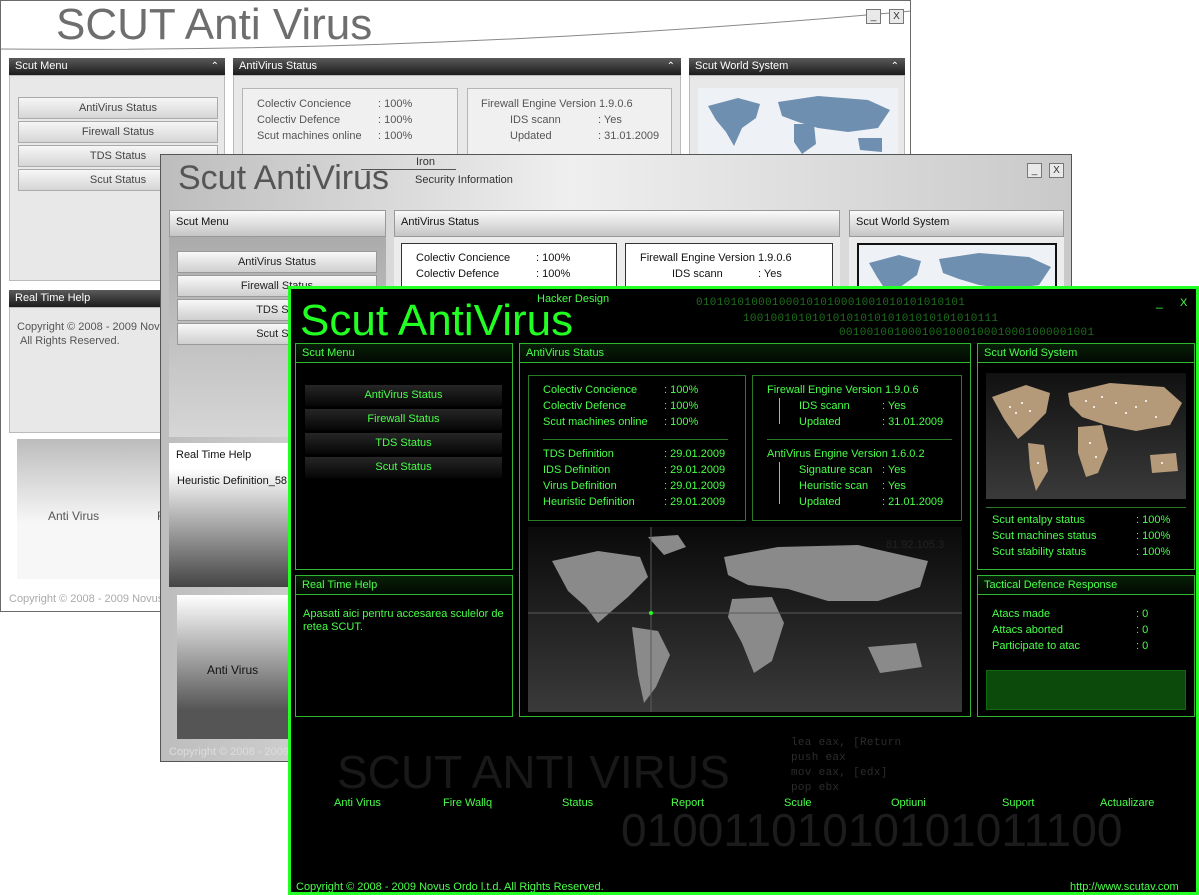 Image resolution: width=1199 pixels, height=895 pixels. Describe the element at coordinates (86, 599) in the screenshot. I see `footer-copyright: Copyright © 2008 - 2009 Novus` at that location.